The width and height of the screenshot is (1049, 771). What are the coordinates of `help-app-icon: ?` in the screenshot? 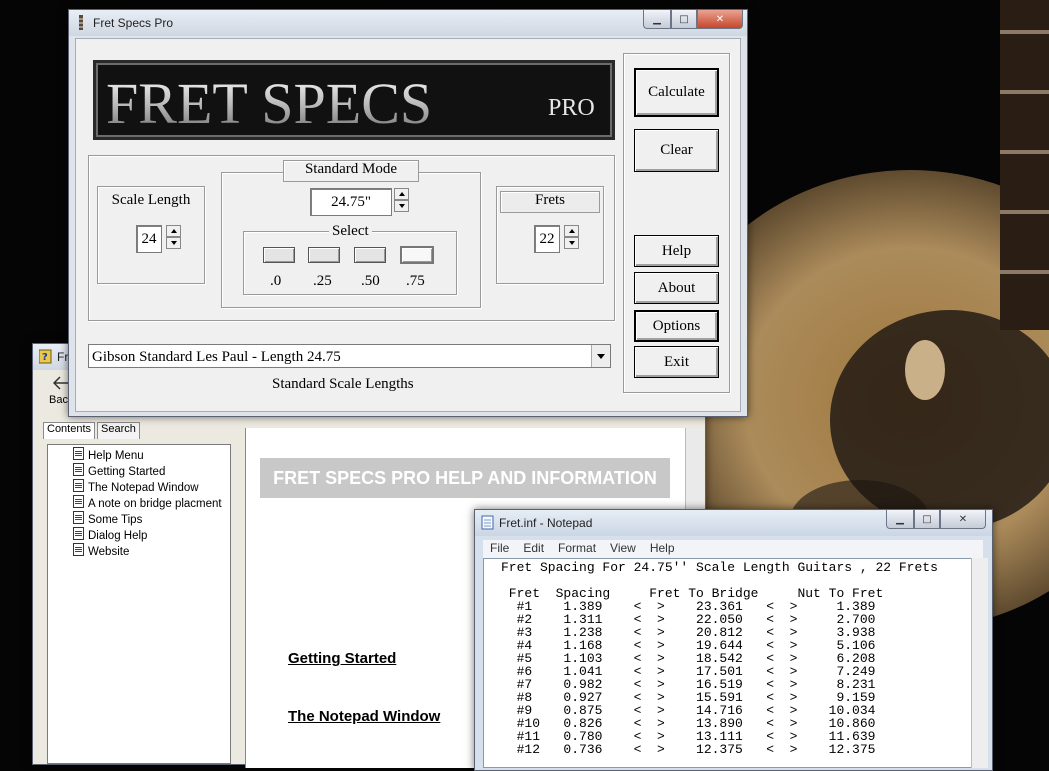 It's located at (45, 356).